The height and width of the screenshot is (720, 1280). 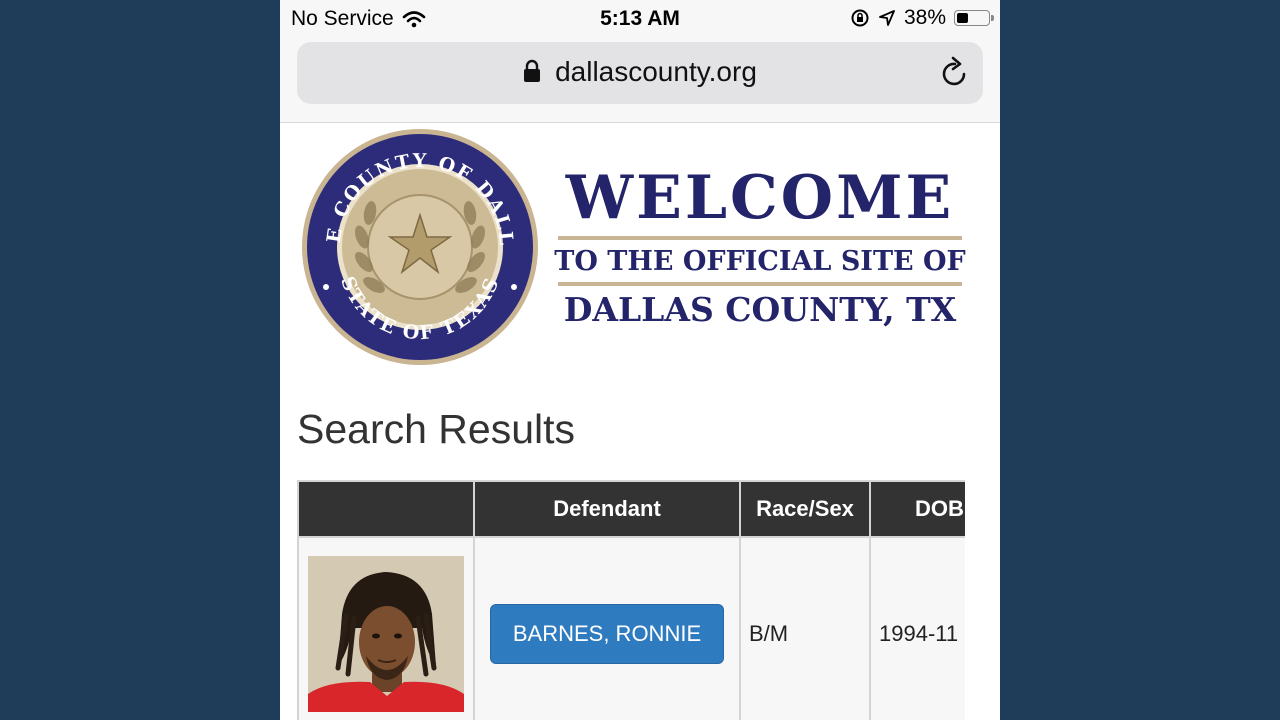 I want to click on defendant-cell: BARNES, RONNIE, so click(x=607, y=628).